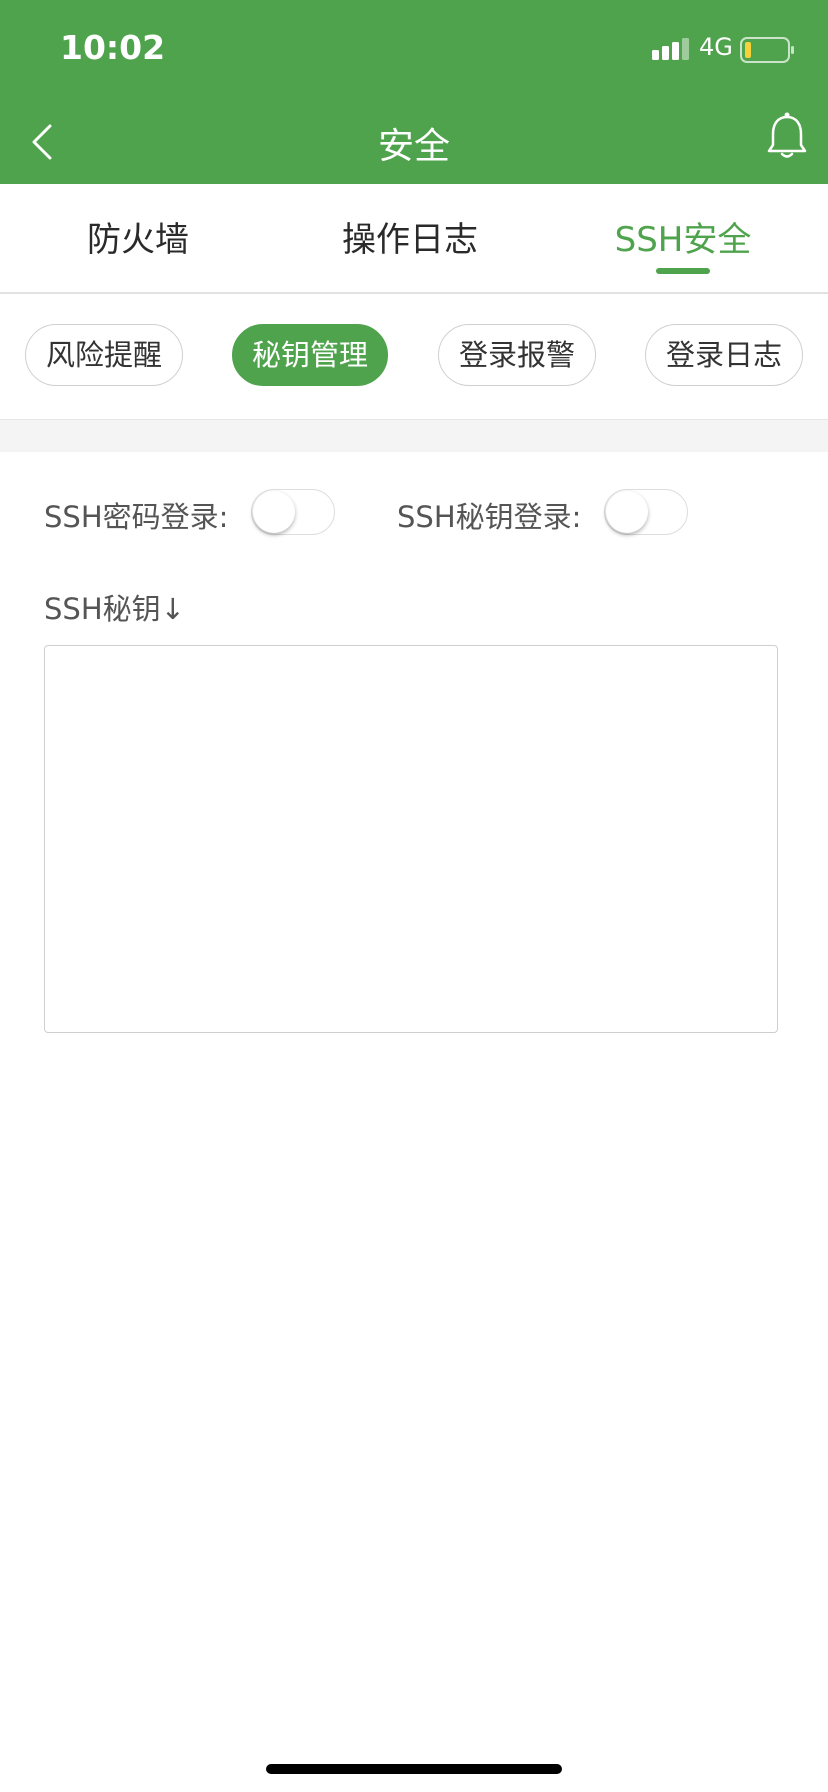 Image resolution: width=828 pixels, height=1792 pixels. What do you see at coordinates (114, 609) in the screenshot?
I see `ssh-key-section-label: SSH秘钥↓` at bounding box center [114, 609].